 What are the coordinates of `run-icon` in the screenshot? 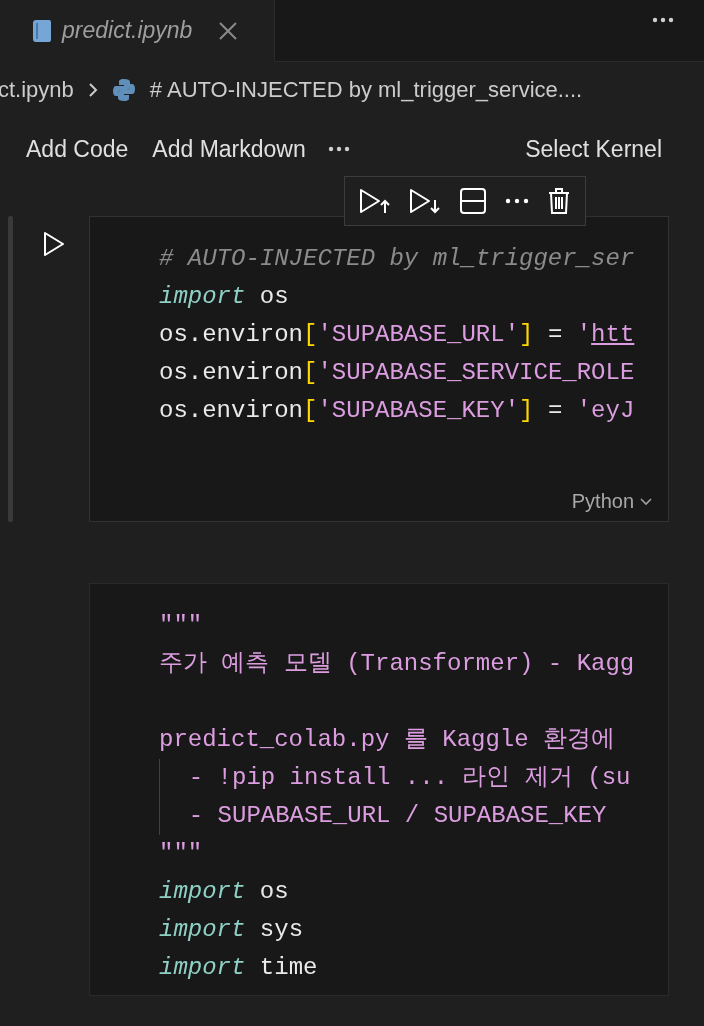 It's located at (54, 244).